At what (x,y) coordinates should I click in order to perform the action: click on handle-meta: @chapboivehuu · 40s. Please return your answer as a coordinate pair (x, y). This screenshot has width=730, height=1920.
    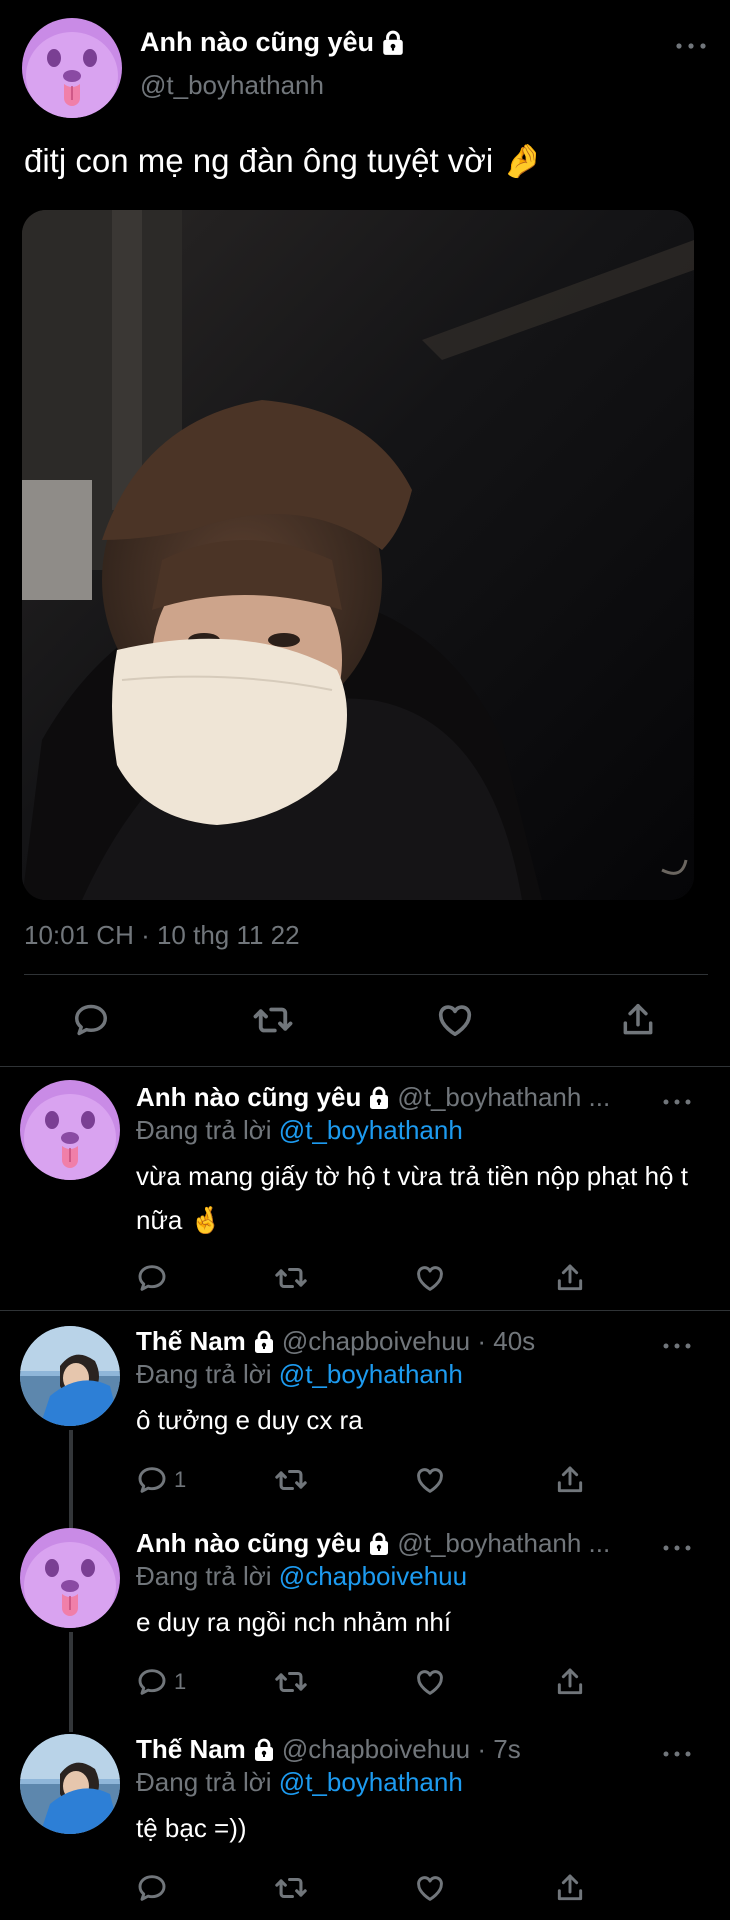
    Looking at the image, I should click on (408, 1341).